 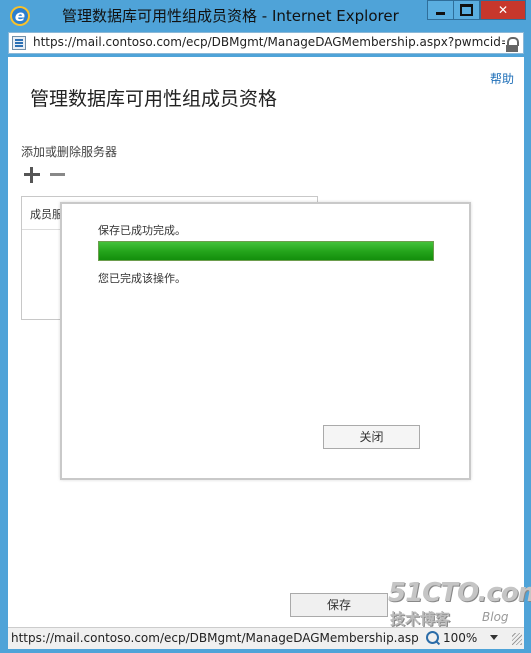 I want to click on progress-fill, so click(x=266, y=251).